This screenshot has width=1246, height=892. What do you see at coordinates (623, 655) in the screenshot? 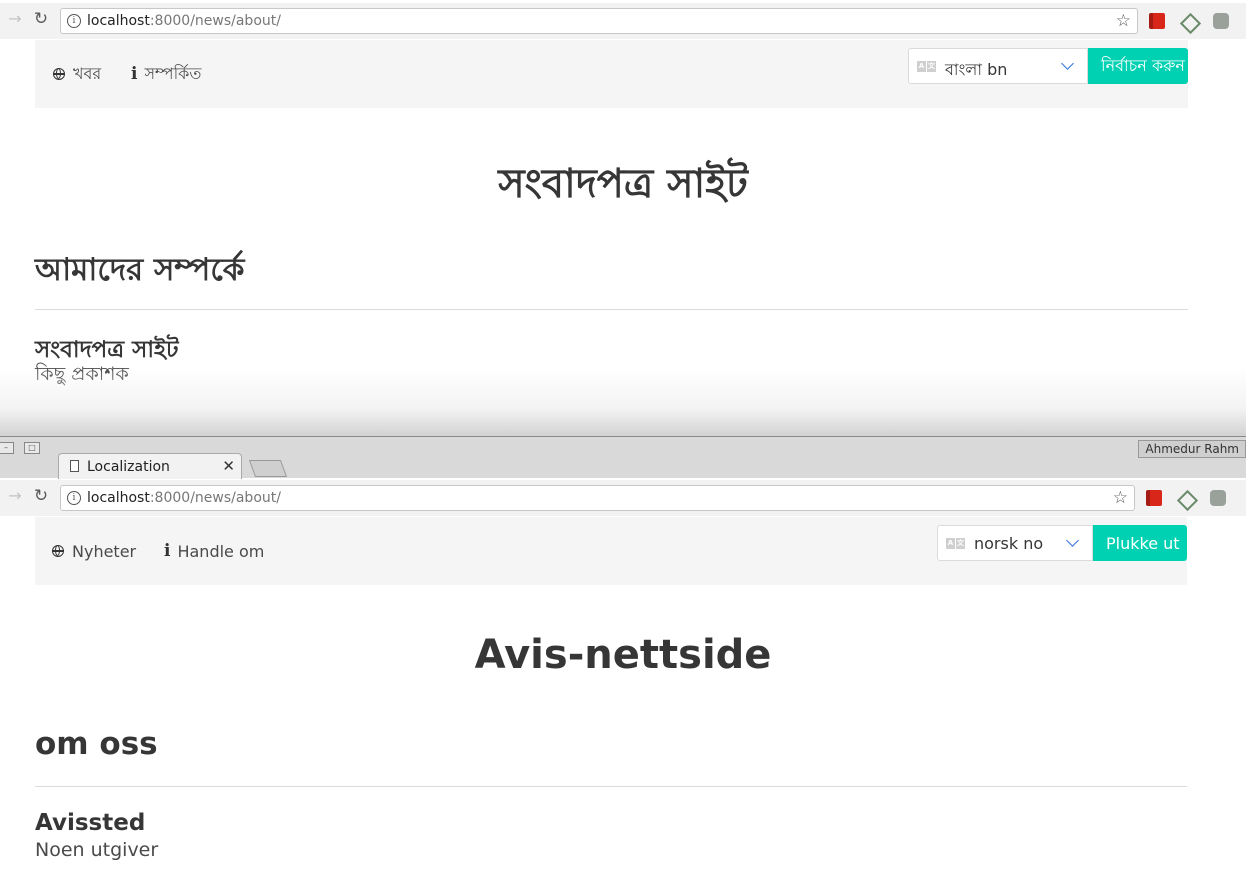
I see `site-title: Avis-nettside` at bounding box center [623, 655].